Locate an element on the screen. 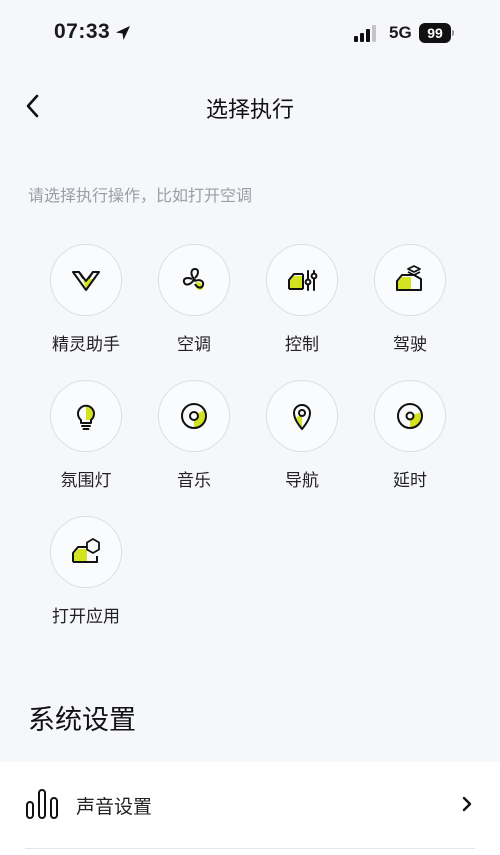 The height and width of the screenshot is (855, 500). action-label: 氛围灯 is located at coordinates (86, 481).